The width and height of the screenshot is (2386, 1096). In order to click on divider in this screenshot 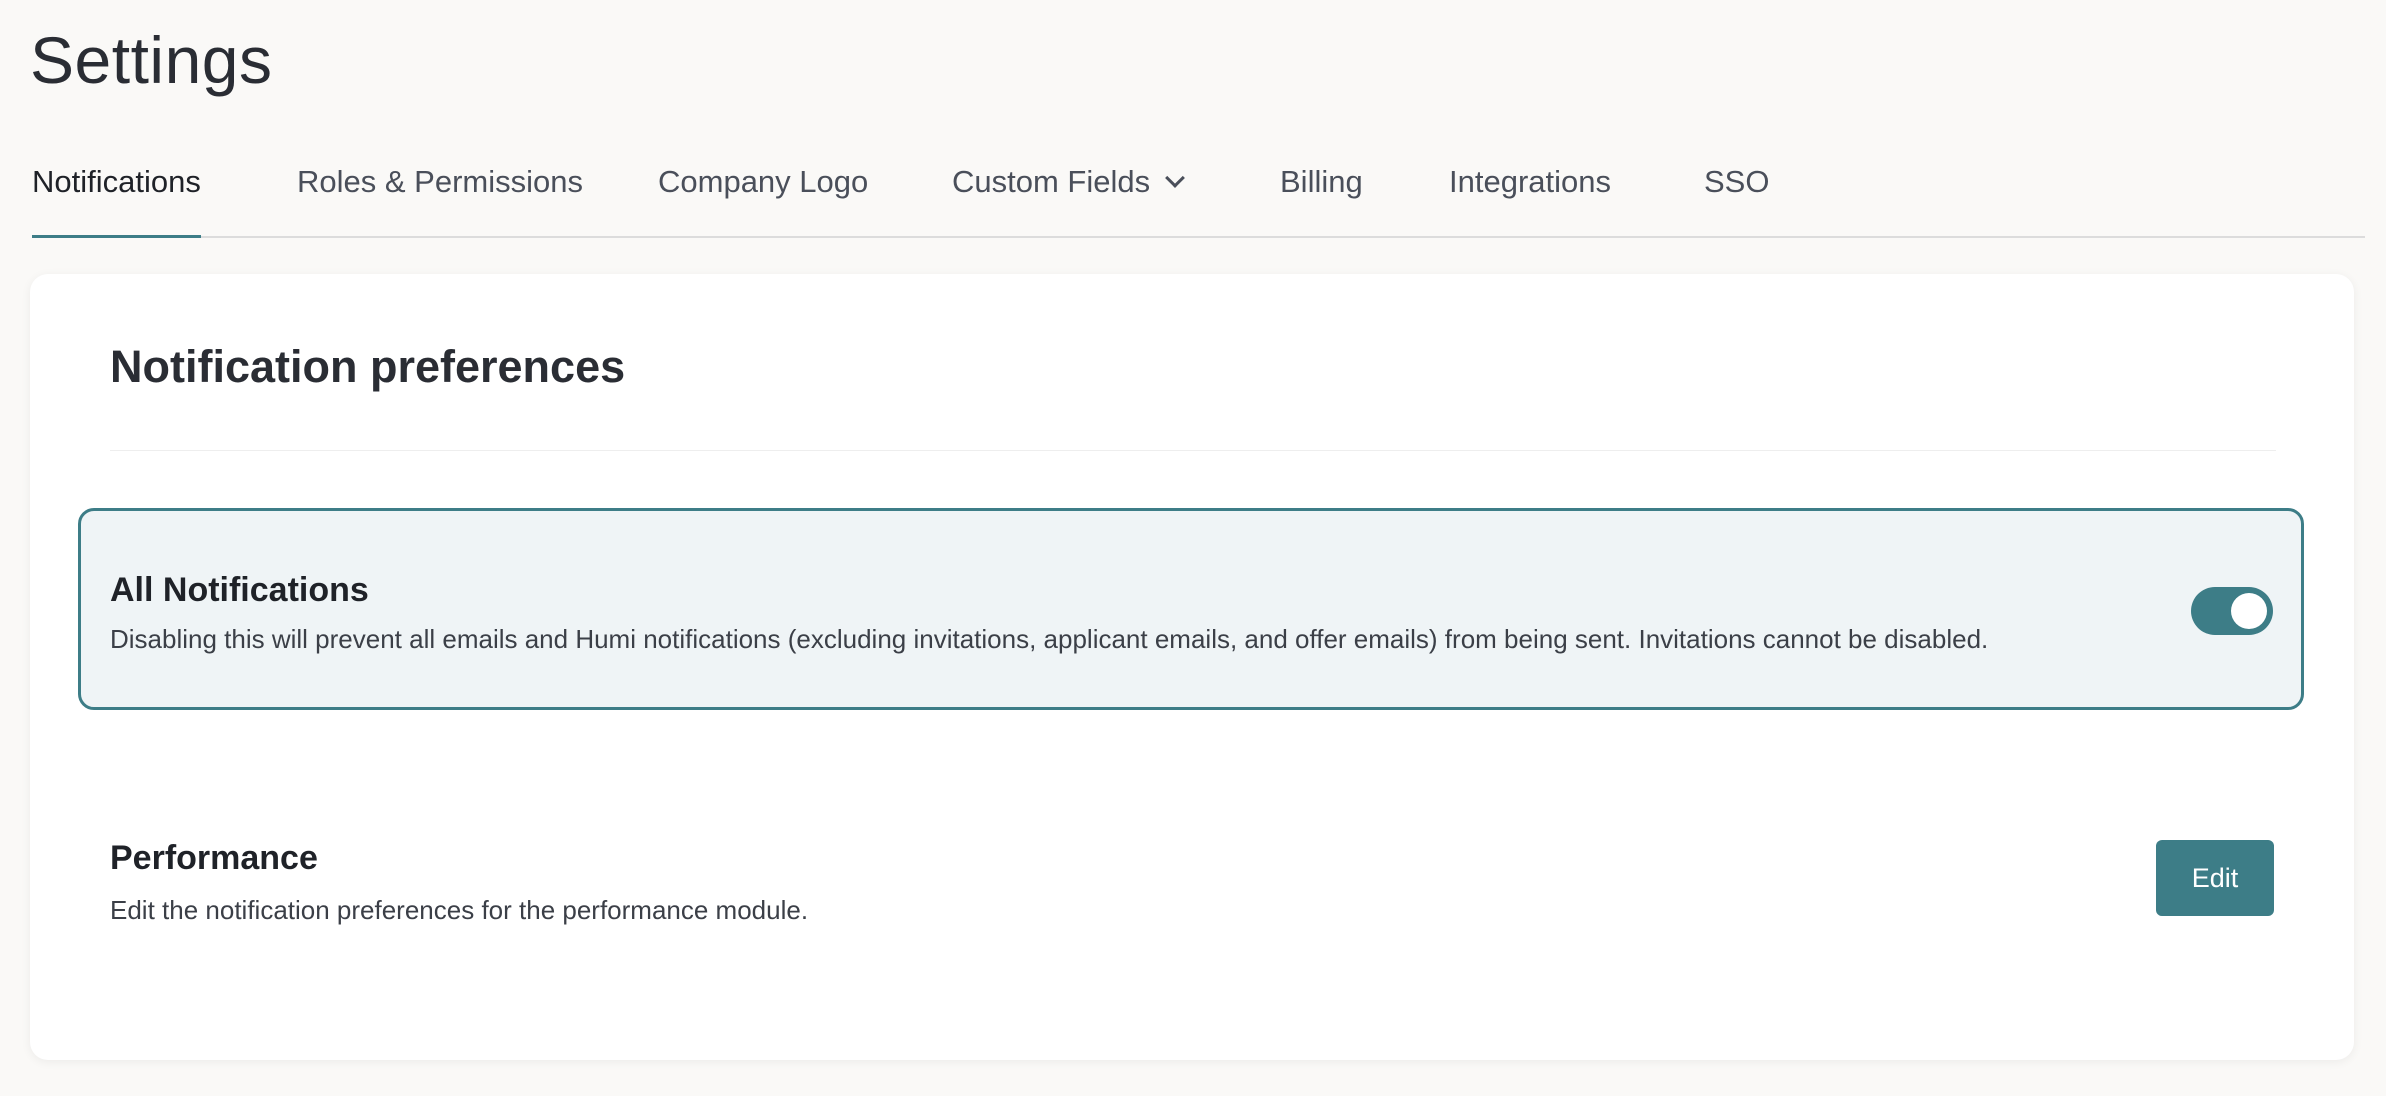, I will do `click(1193, 450)`.